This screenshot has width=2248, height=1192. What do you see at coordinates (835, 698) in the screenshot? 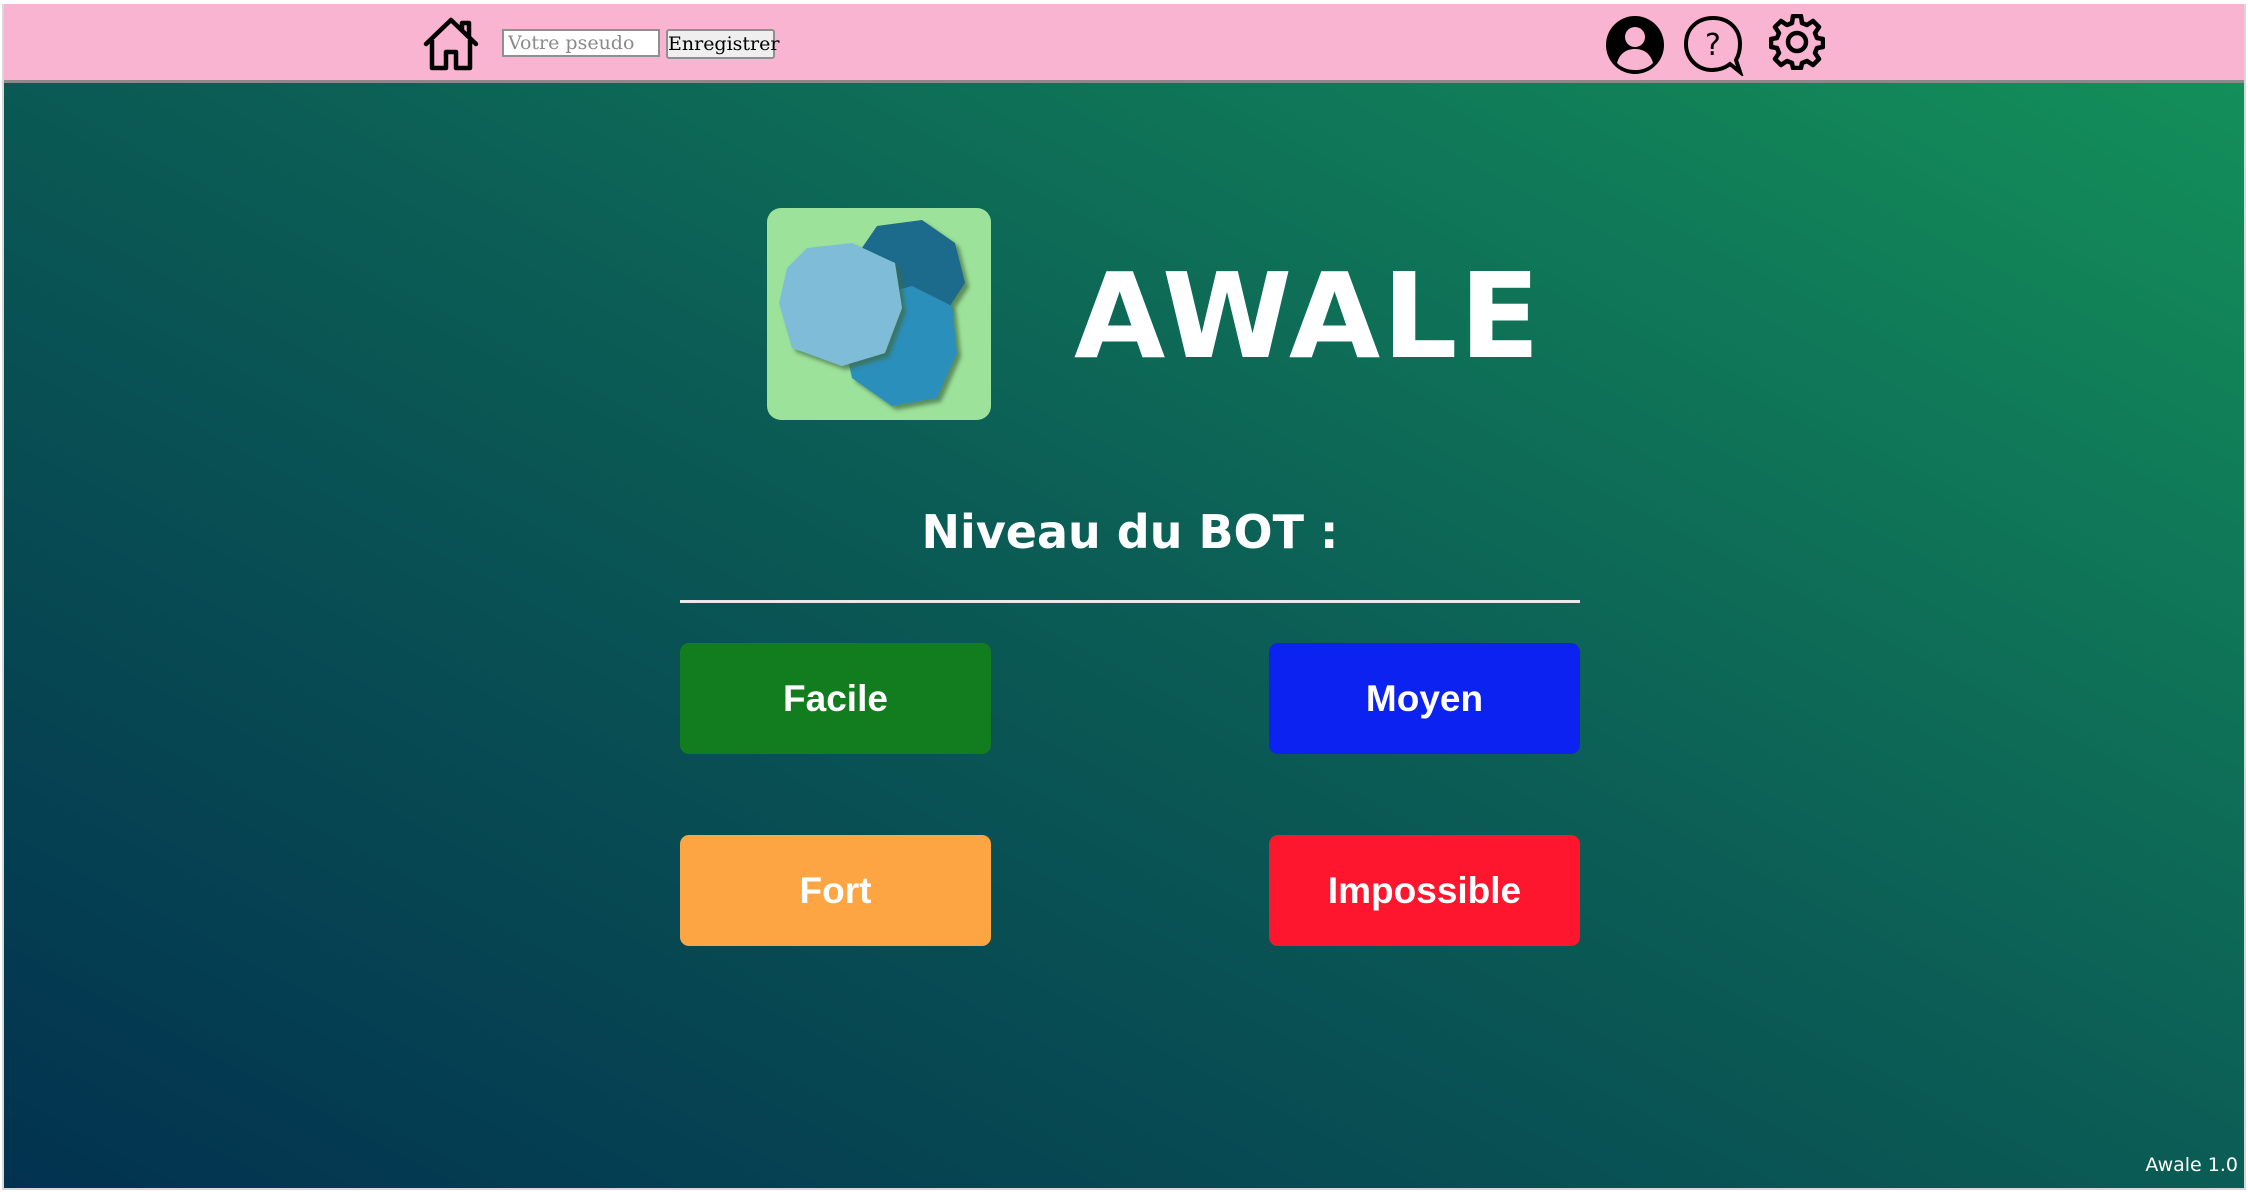
I see `level-easy-button: Facile` at bounding box center [835, 698].